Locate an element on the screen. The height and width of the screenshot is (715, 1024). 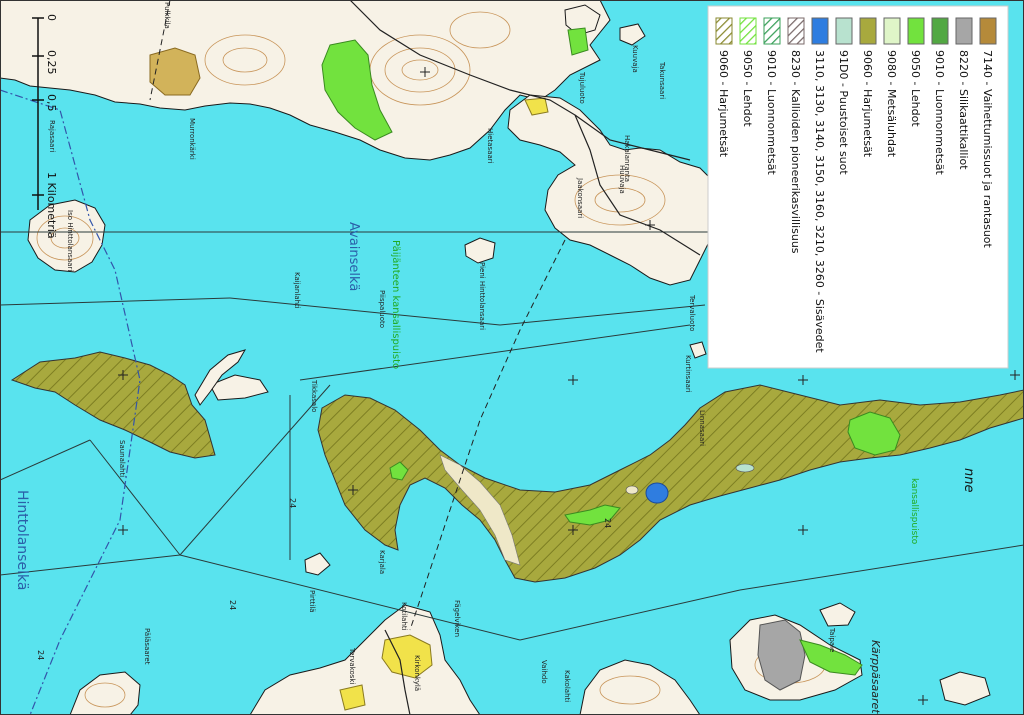
place-label: Kurtinsaari is located at coordinates (688, 374).